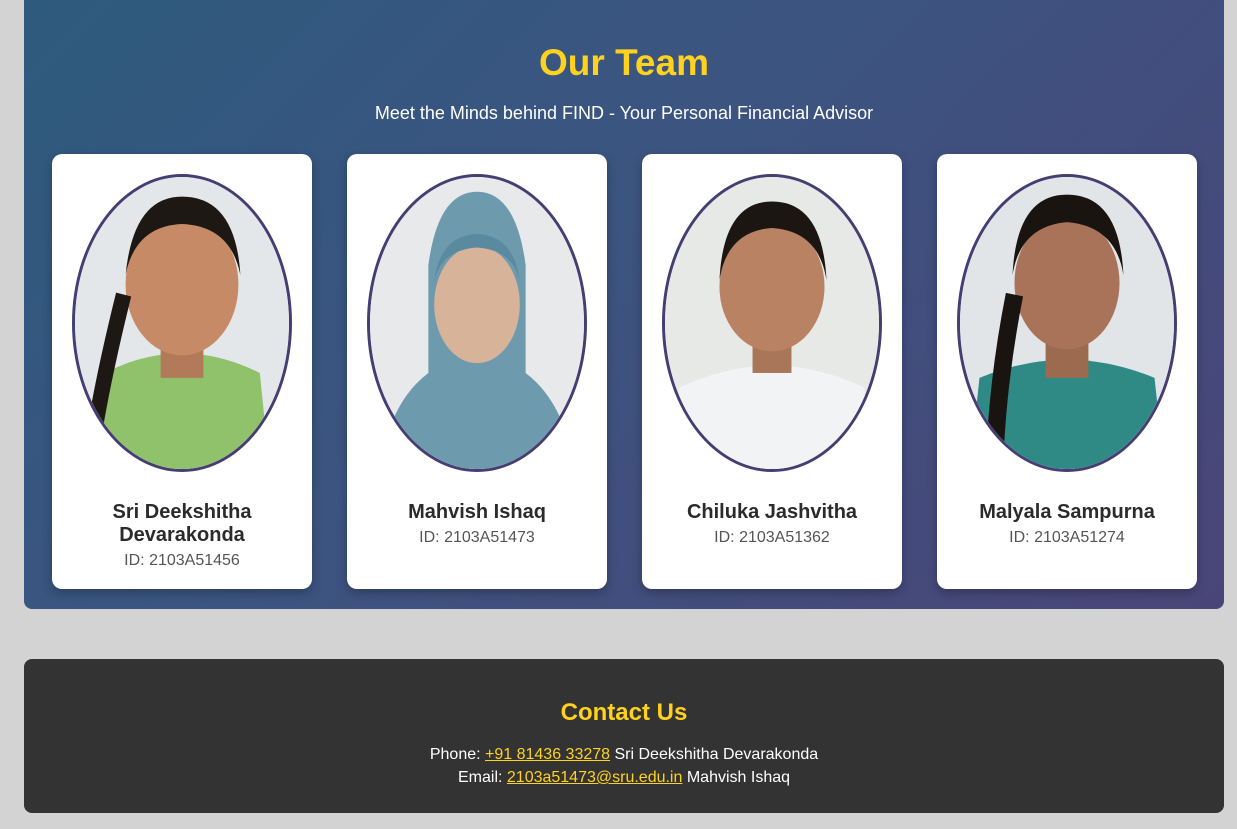 The height and width of the screenshot is (829, 1237). What do you see at coordinates (738, 777) in the screenshot?
I see `email-person: Mahvish Ishaq` at bounding box center [738, 777].